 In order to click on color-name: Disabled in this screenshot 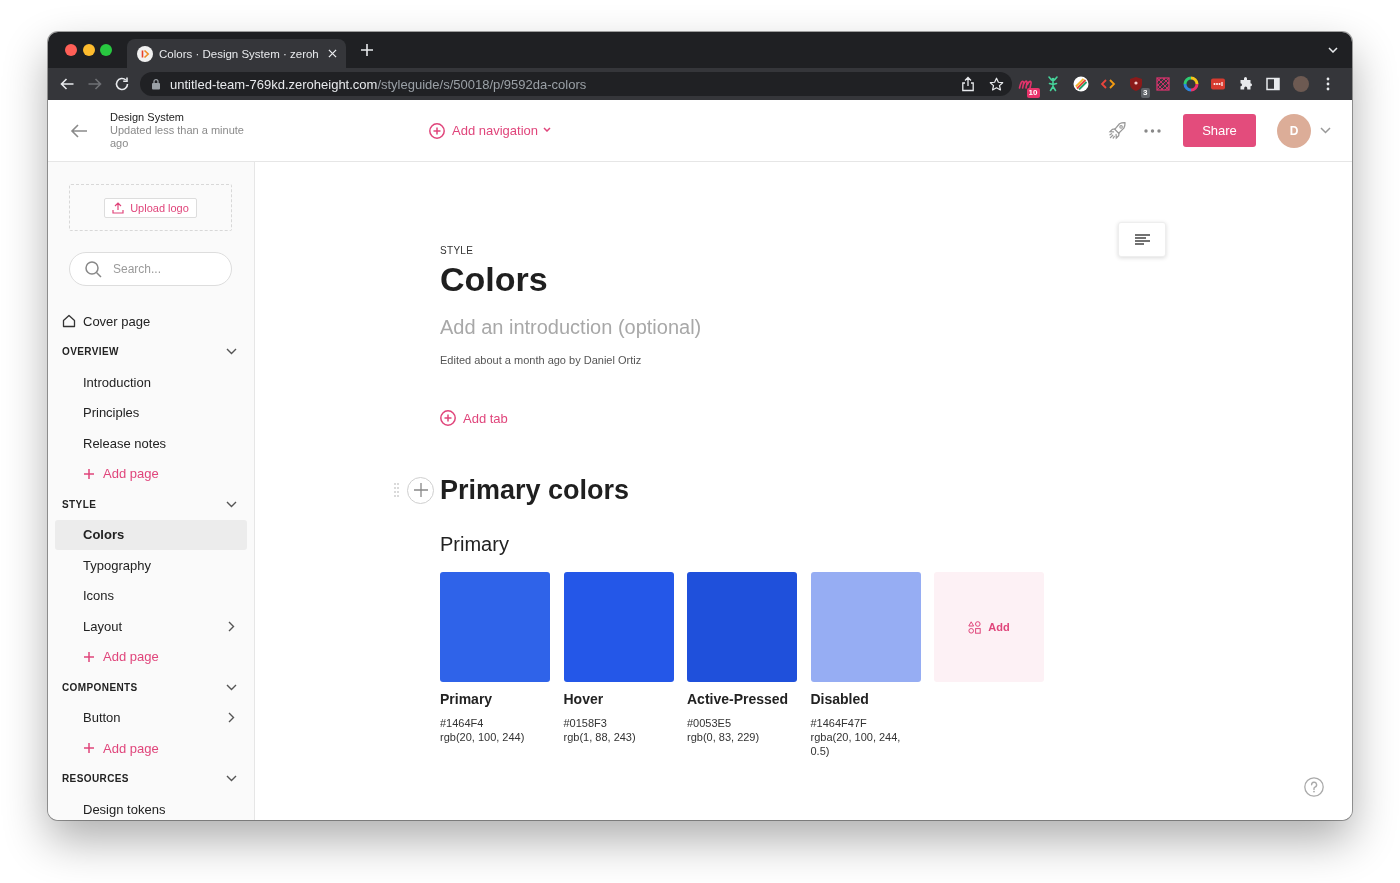, I will do `click(840, 699)`.